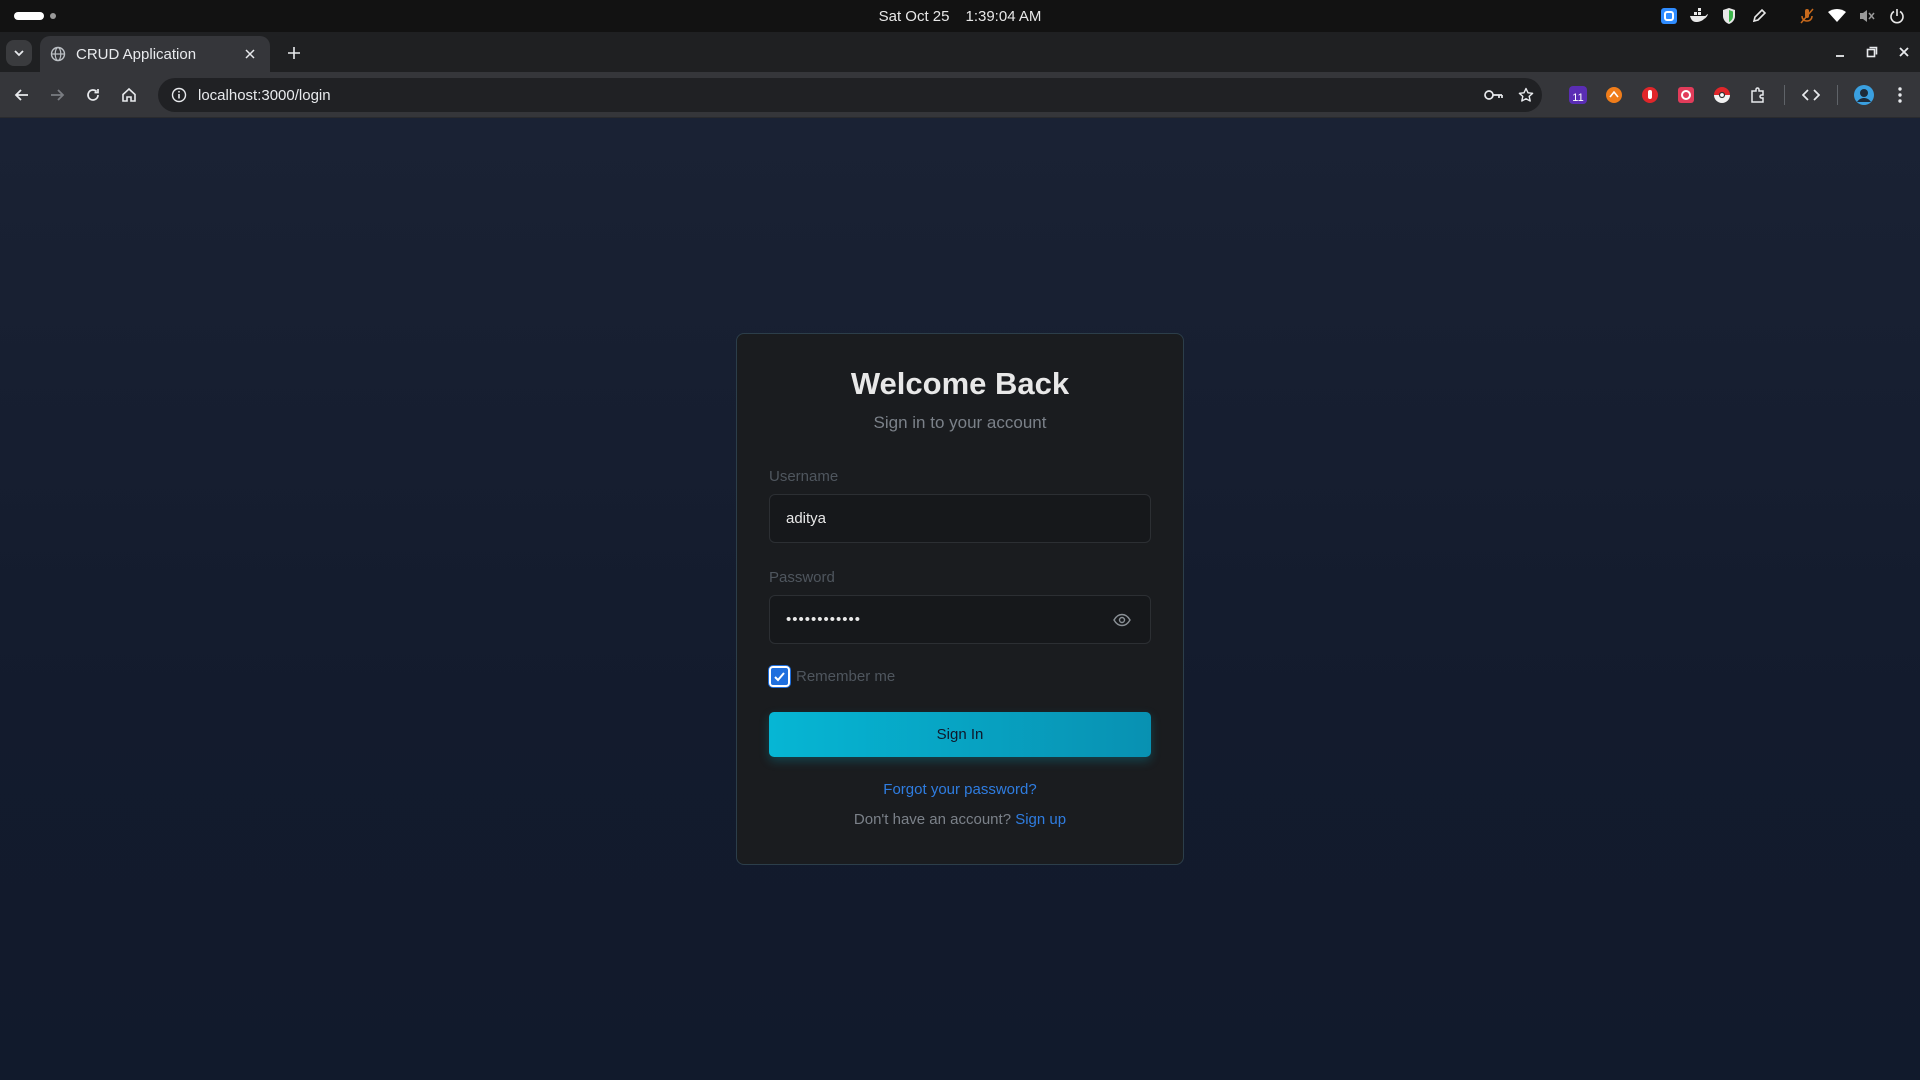  I want to click on toggle-password-visibility-button, so click(1122, 620).